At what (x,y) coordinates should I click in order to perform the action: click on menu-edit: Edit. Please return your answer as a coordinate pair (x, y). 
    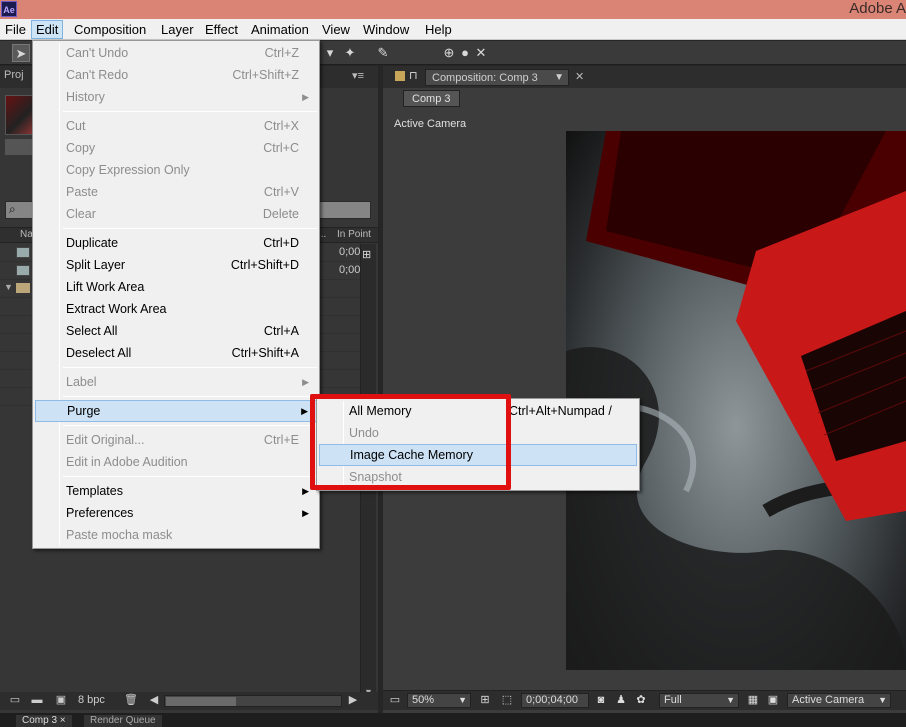
    Looking at the image, I should click on (47, 29).